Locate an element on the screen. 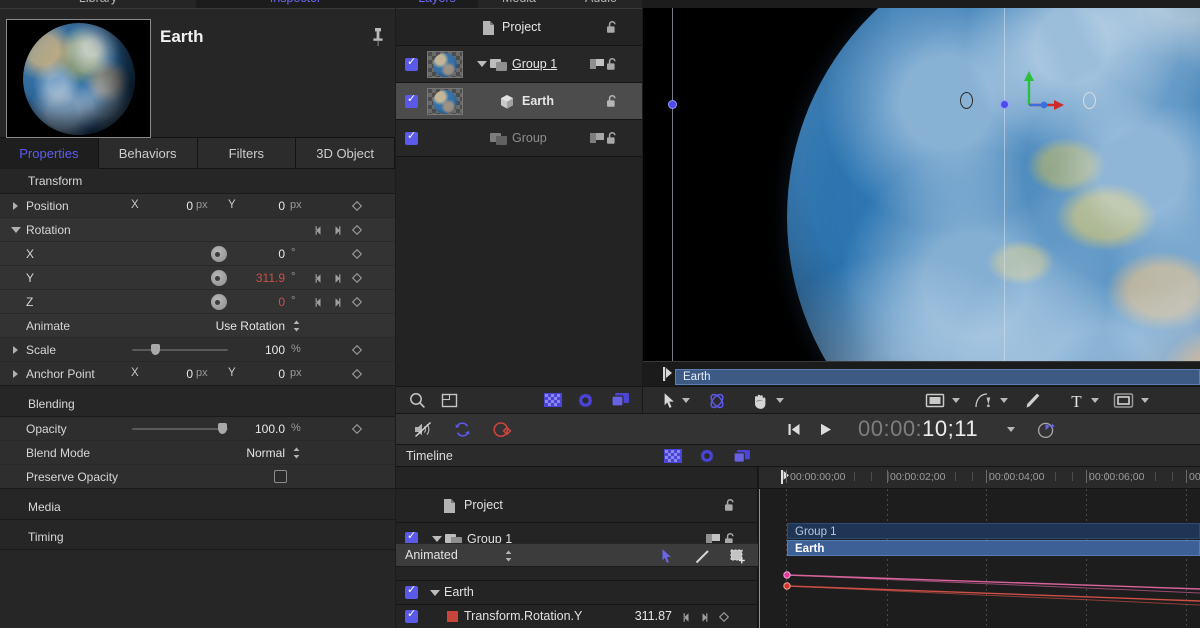  layer-name-group-1: Group 1 is located at coordinates (534, 64).